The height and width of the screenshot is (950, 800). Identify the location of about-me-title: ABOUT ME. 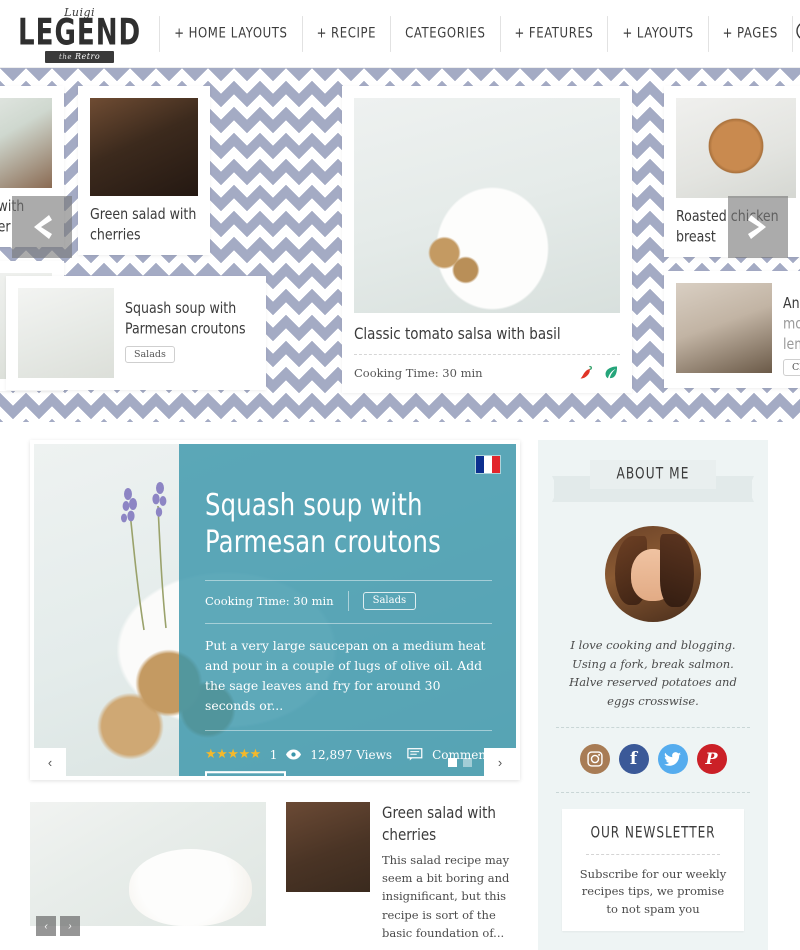
(653, 474).